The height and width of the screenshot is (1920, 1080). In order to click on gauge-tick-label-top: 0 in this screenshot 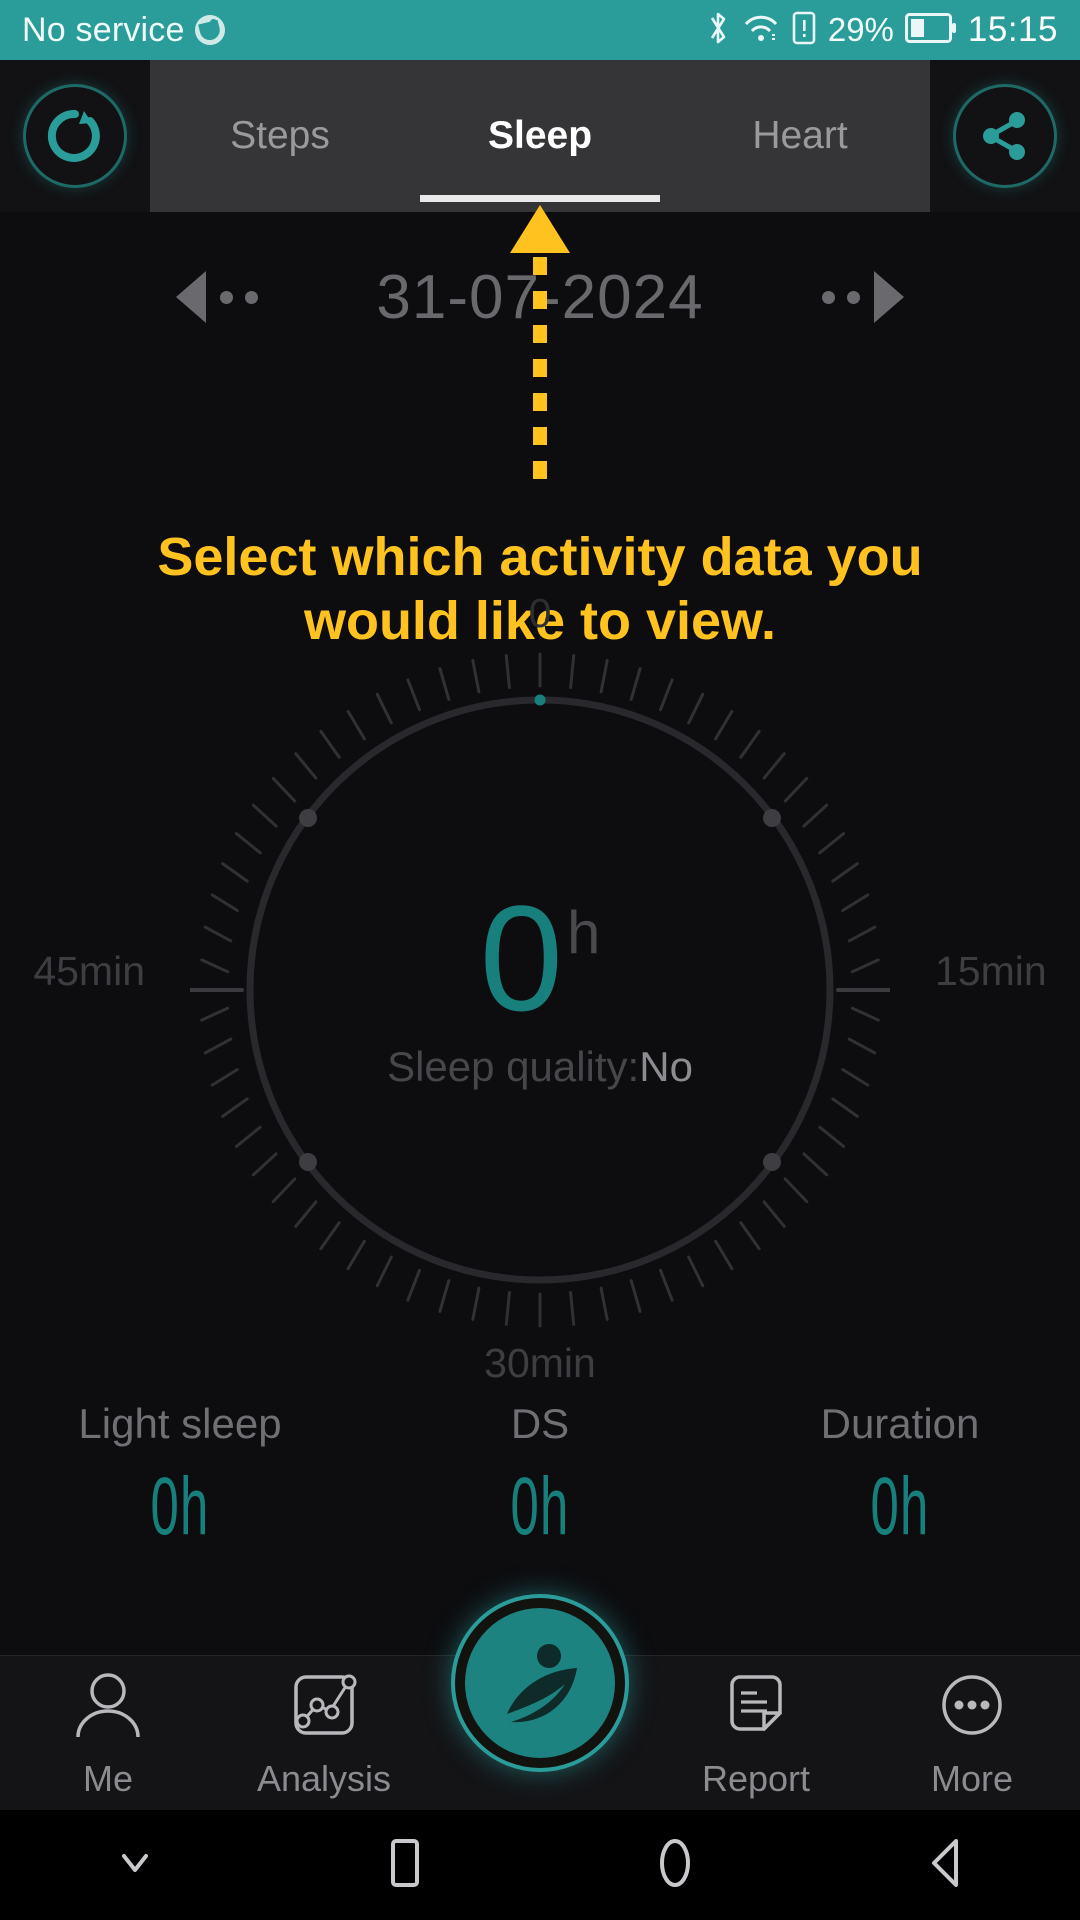, I will do `click(540, 613)`.